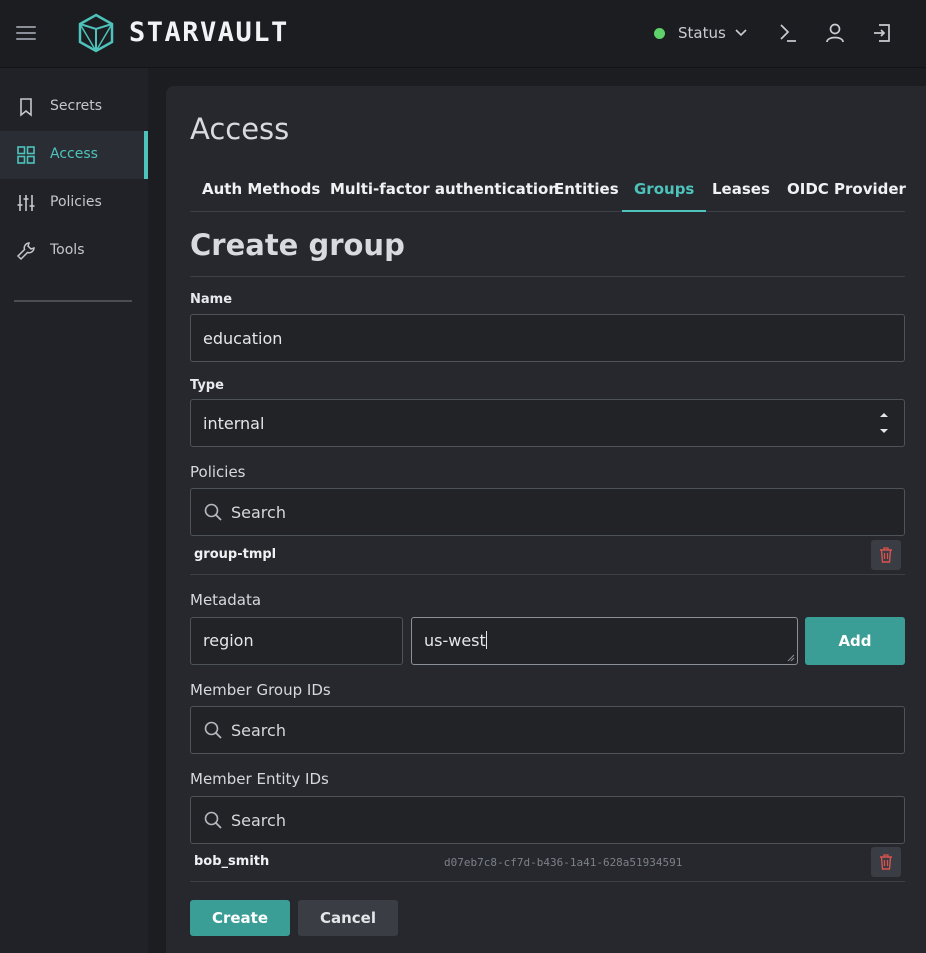 The height and width of the screenshot is (953, 926). I want to click on policies-label: Policies, so click(218, 472).